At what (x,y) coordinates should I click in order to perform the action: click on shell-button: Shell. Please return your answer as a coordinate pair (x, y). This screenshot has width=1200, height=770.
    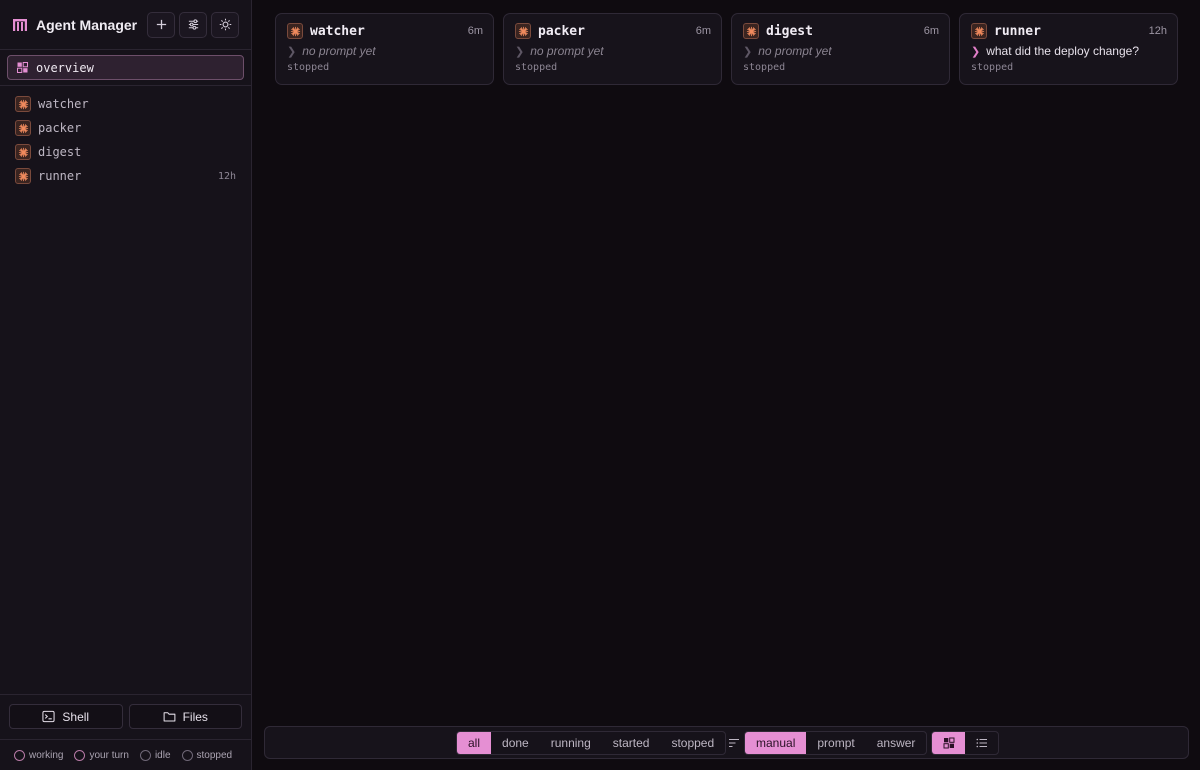
    Looking at the image, I should click on (66, 716).